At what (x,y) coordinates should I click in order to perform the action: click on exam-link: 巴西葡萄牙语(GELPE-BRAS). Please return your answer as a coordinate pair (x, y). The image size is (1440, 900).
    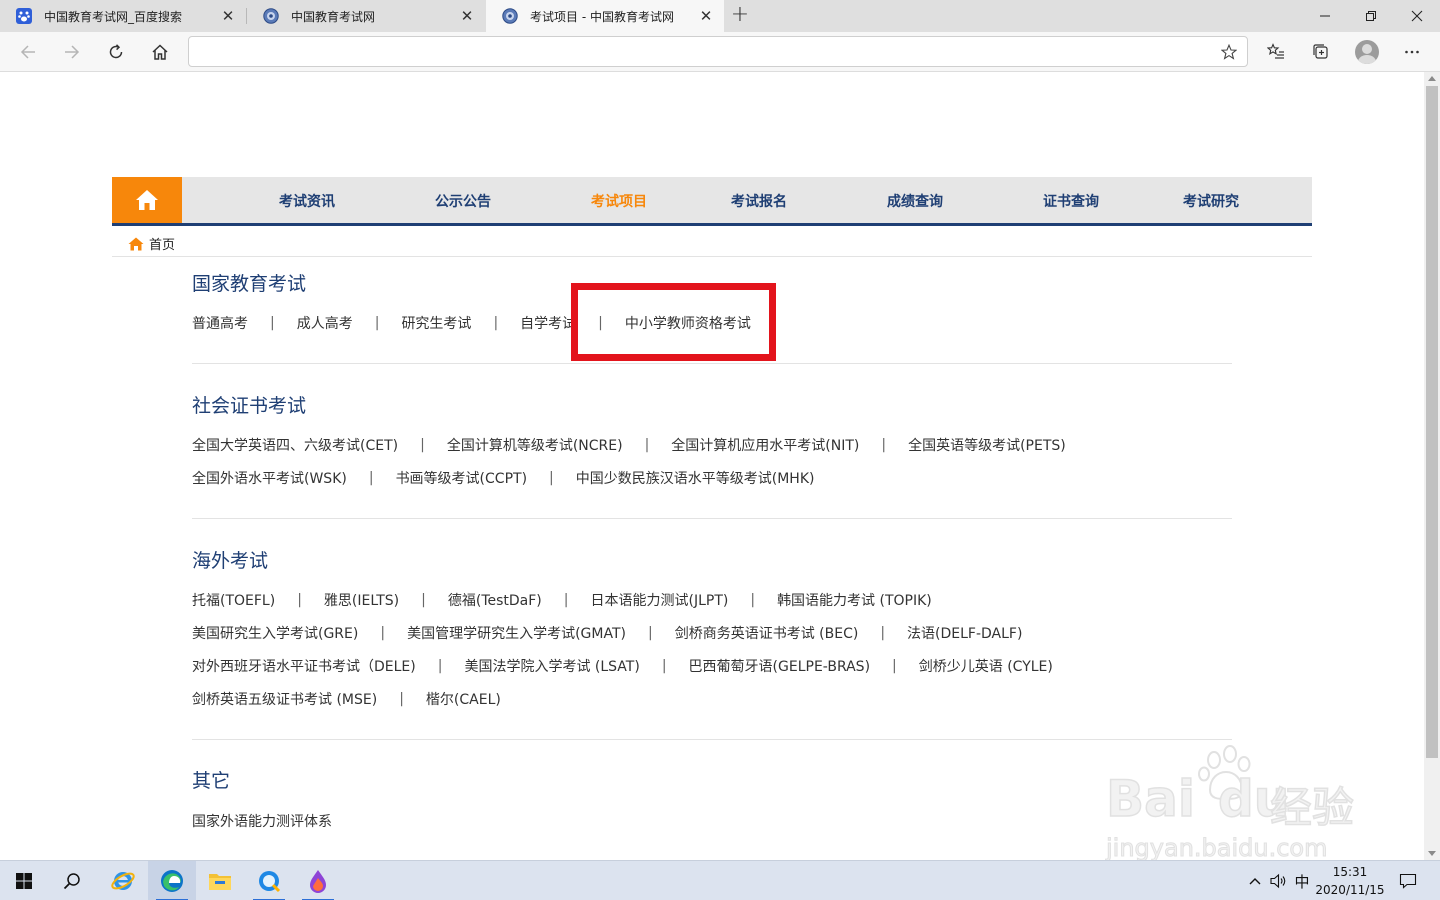
    Looking at the image, I should click on (780, 666).